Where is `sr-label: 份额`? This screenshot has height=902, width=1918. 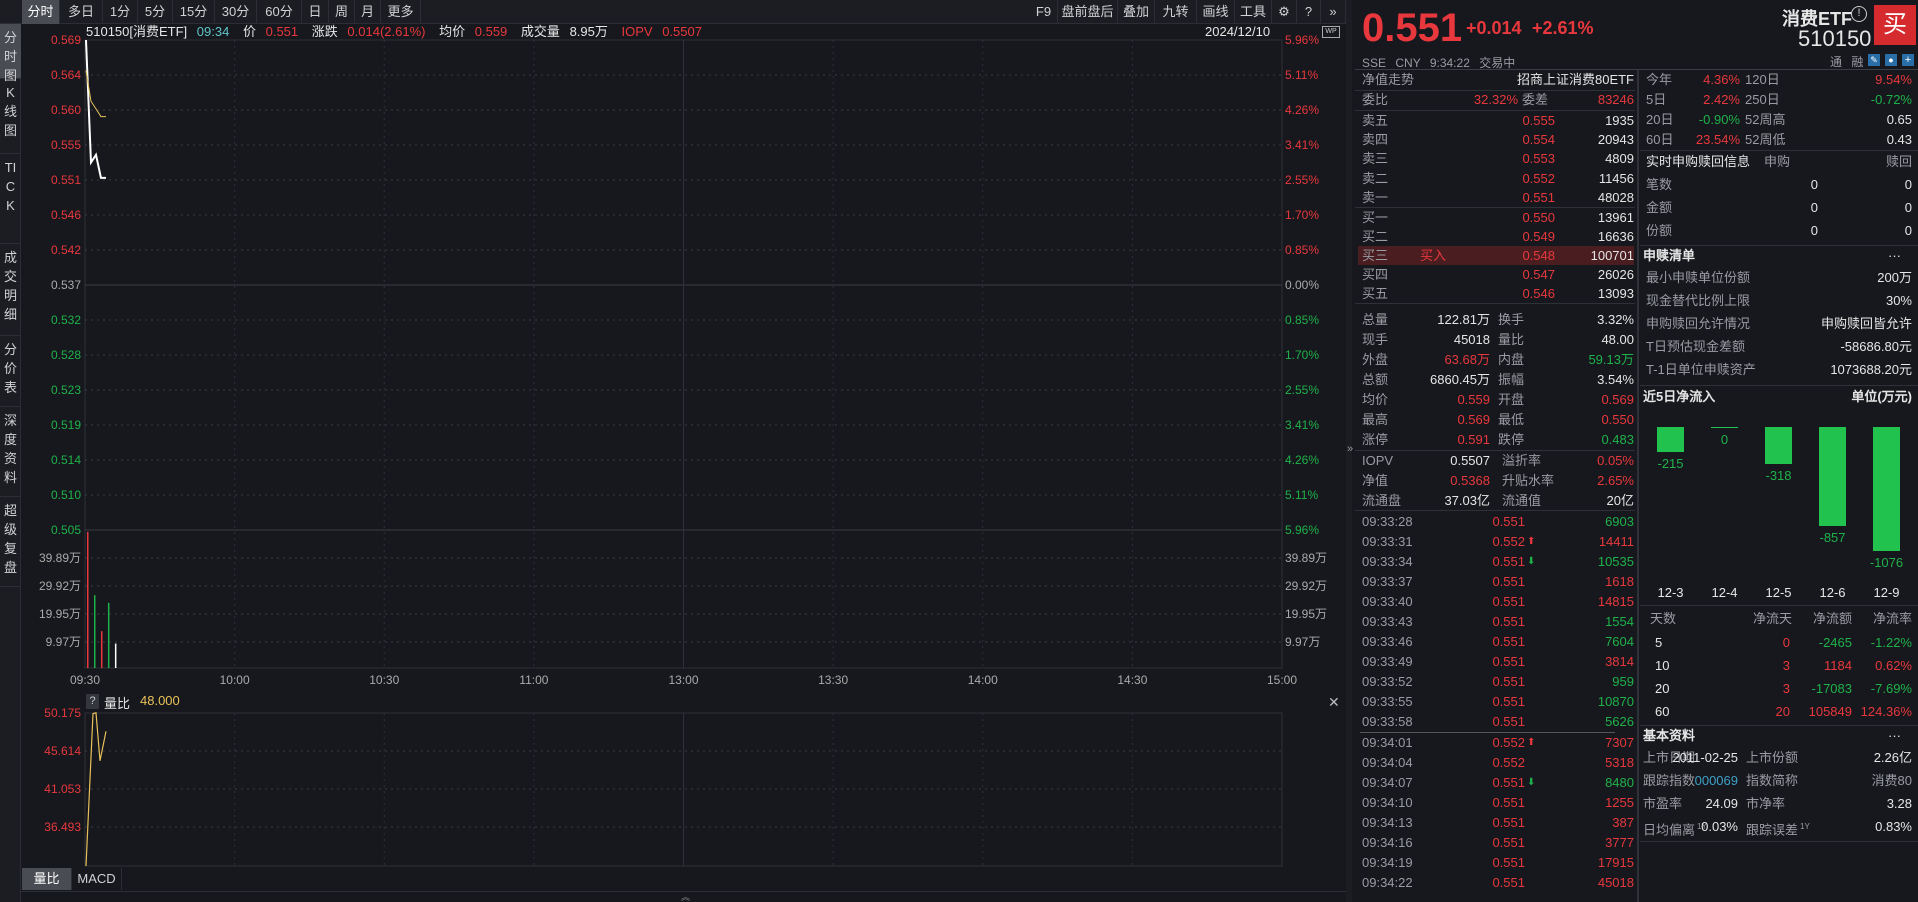 sr-label: 份额 is located at coordinates (1659, 230).